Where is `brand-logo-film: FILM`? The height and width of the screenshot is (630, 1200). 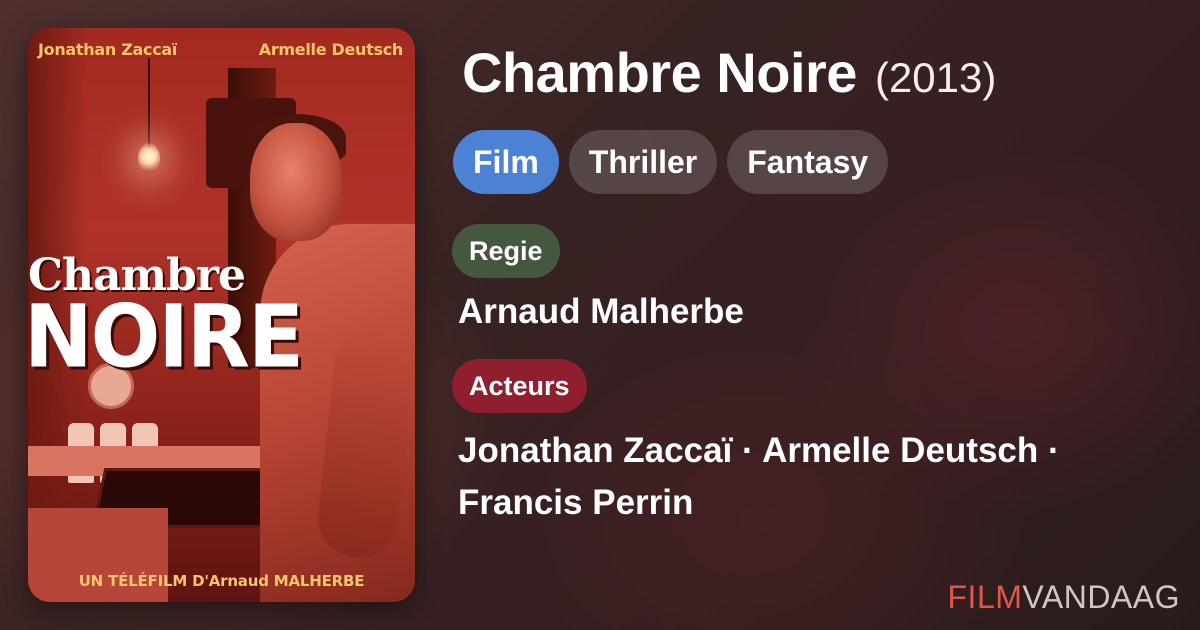 brand-logo-film: FILM is located at coordinates (985, 597).